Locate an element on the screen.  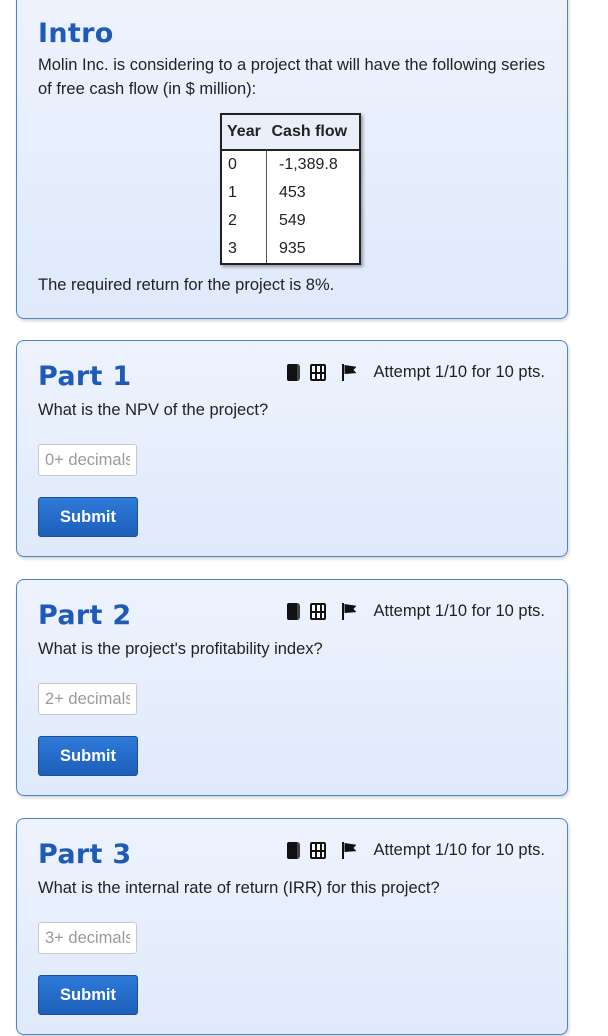
column-header-year: Year is located at coordinates (244, 132).